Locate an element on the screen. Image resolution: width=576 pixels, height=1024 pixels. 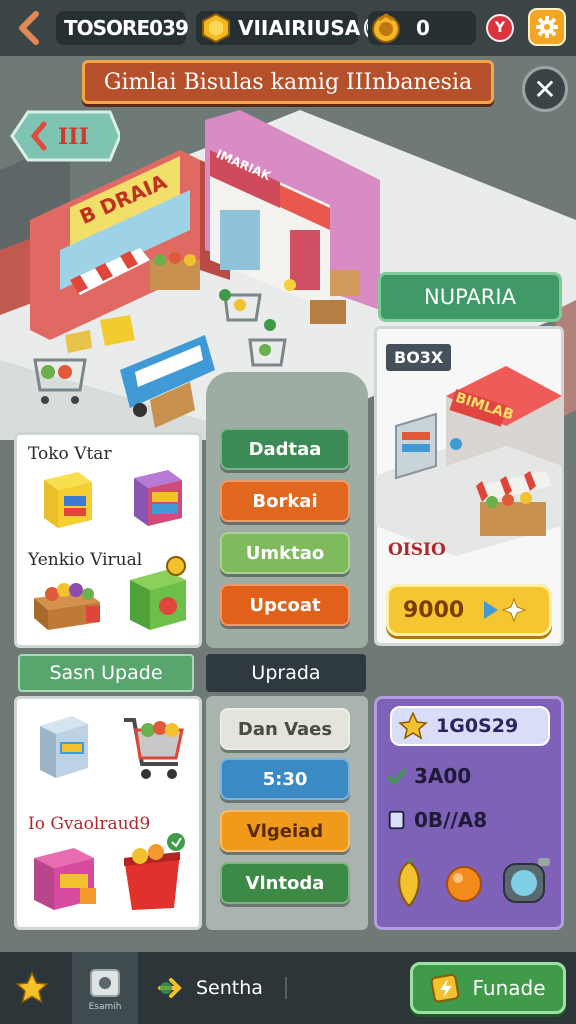
chevron-left-icon is located at coordinates (29, 28).